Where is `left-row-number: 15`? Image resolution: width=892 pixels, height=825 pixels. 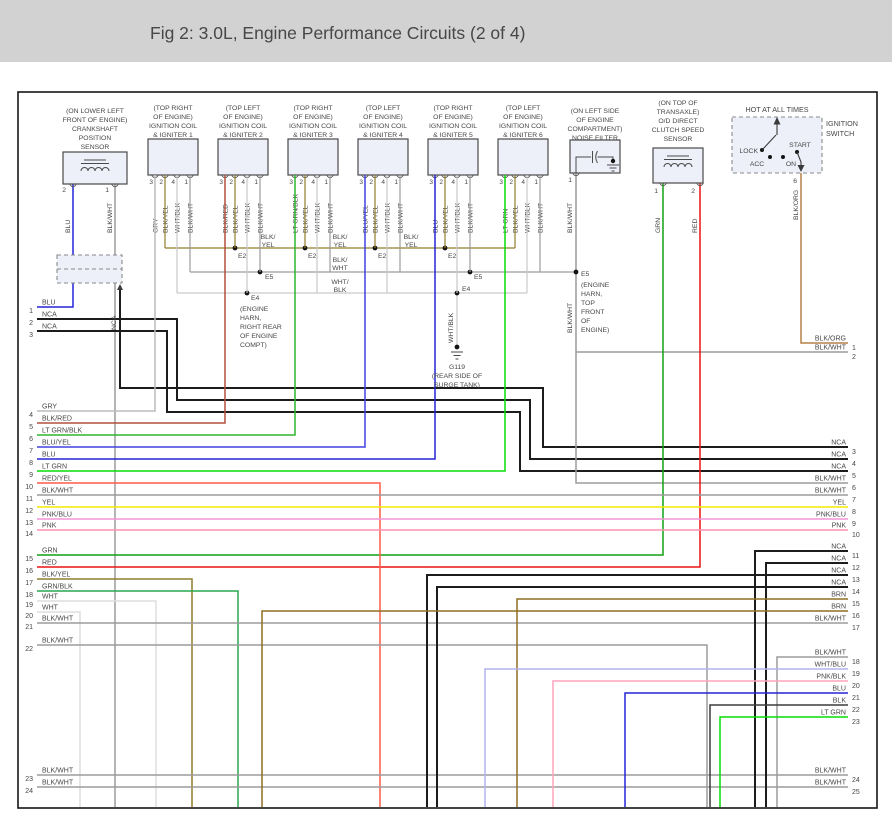 left-row-number: 15 is located at coordinates (29, 559).